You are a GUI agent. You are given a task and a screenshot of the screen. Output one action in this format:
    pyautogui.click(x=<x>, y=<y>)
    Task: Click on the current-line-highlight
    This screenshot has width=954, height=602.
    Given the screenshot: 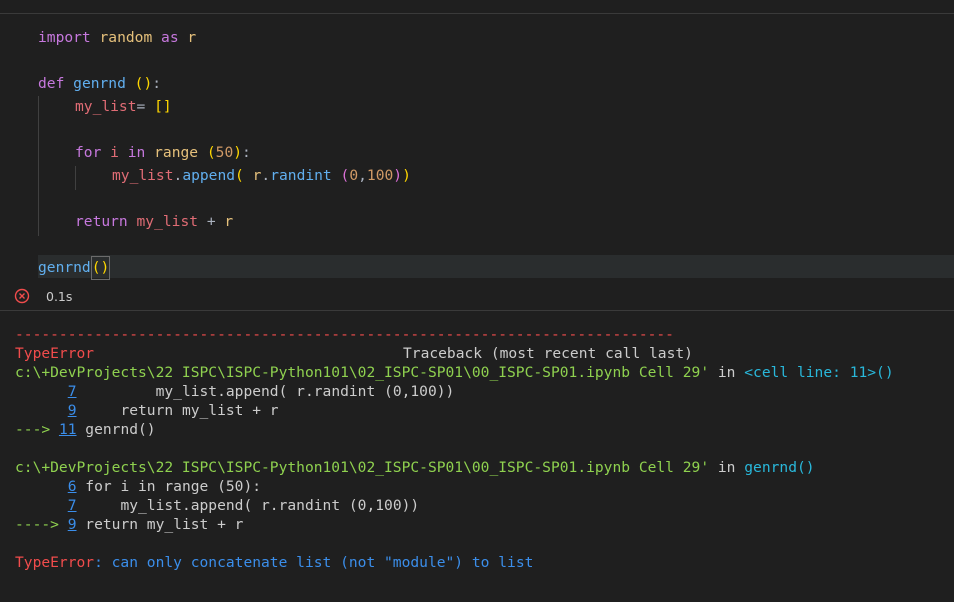 What is the action you would take?
    pyautogui.click(x=496, y=266)
    